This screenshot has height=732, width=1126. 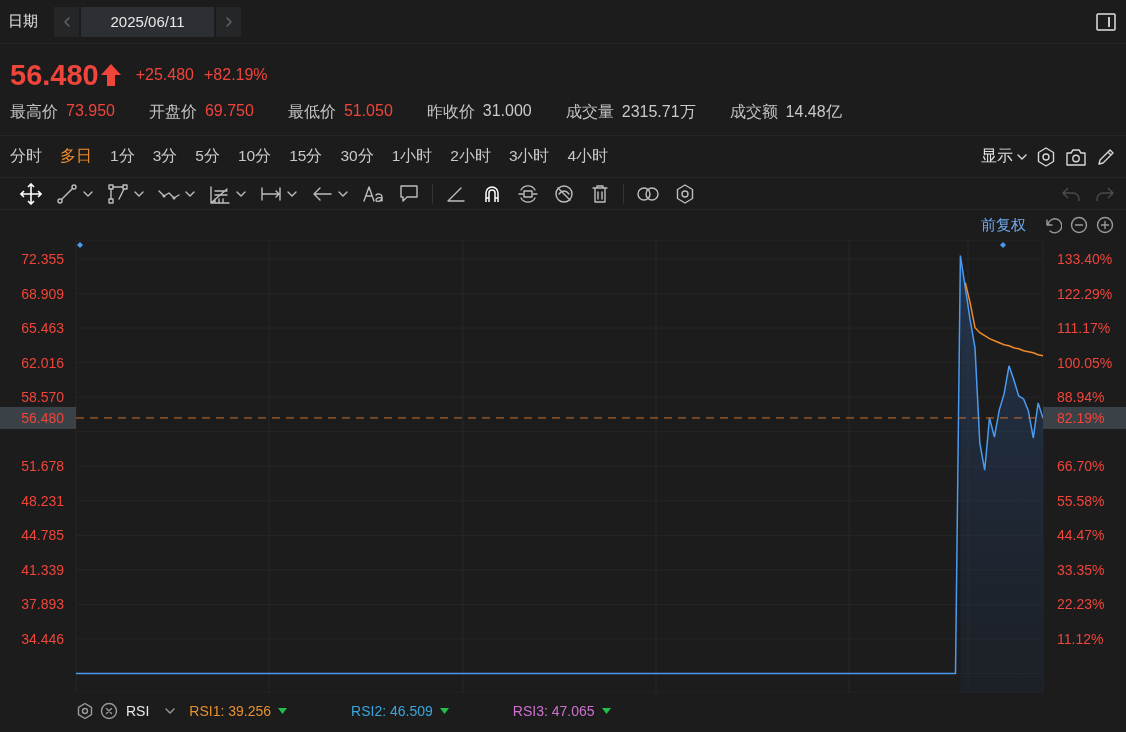 What do you see at coordinates (229, 111) in the screenshot?
I see `stat-value: 69.750` at bounding box center [229, 111].